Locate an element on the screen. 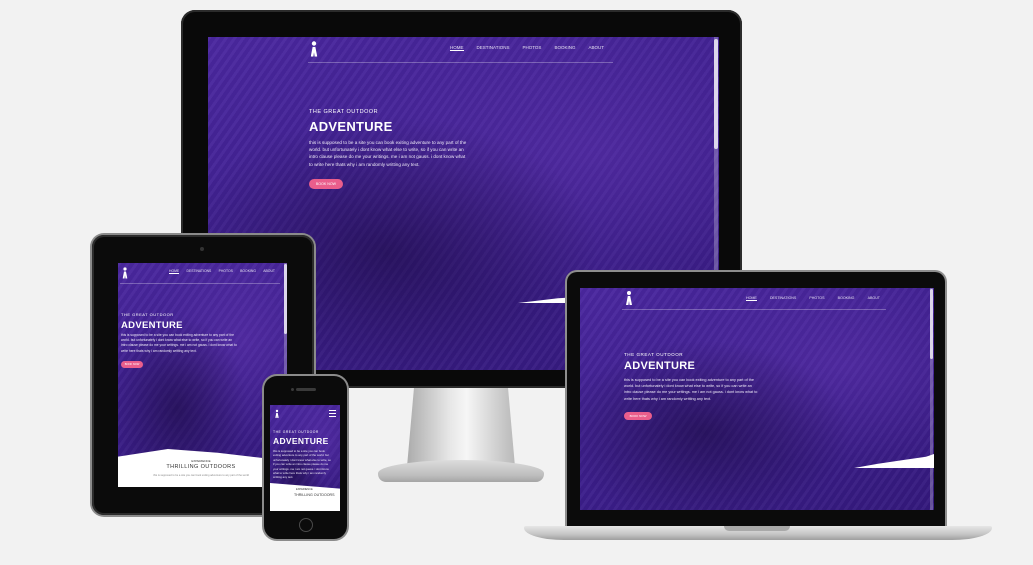 Image resolution: width=1033 pixels, height=565 pixels. tablet-camera is located at coordinates (202, 249).